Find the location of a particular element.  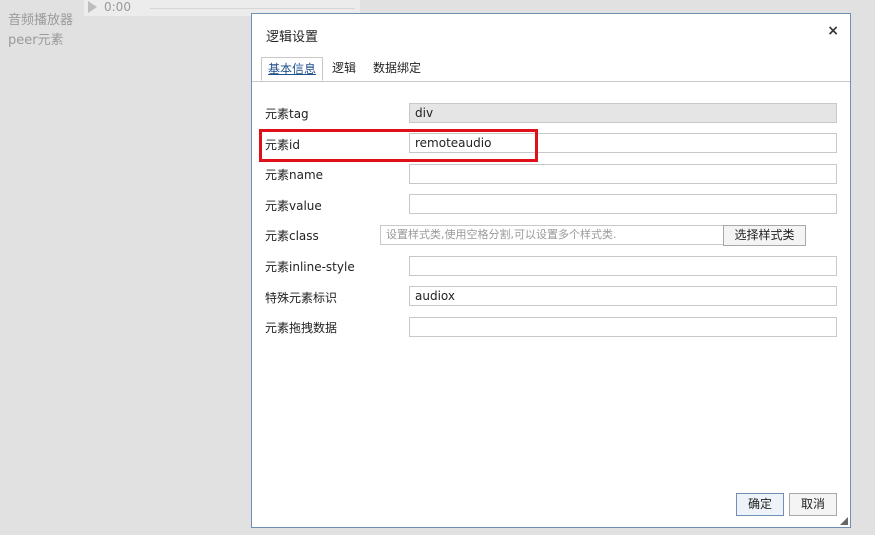

class-input: 设置样式类,使用空格分割,可以设置多个样式类. is located at coordinates (552, 235).